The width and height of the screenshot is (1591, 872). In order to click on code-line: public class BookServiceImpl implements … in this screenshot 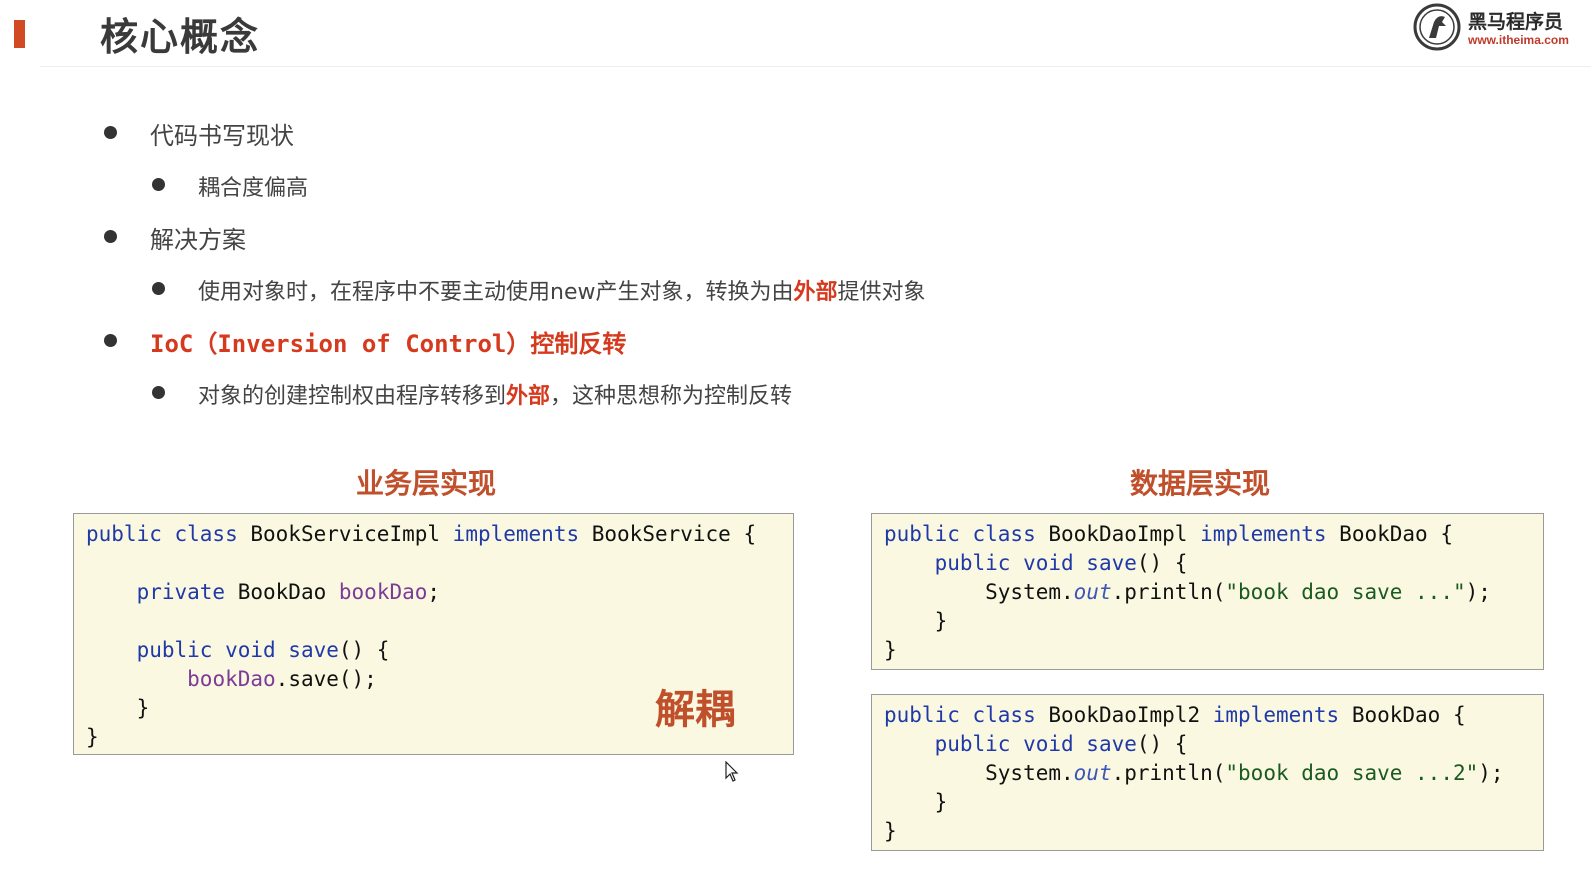, I will do `click(421, 534)`.